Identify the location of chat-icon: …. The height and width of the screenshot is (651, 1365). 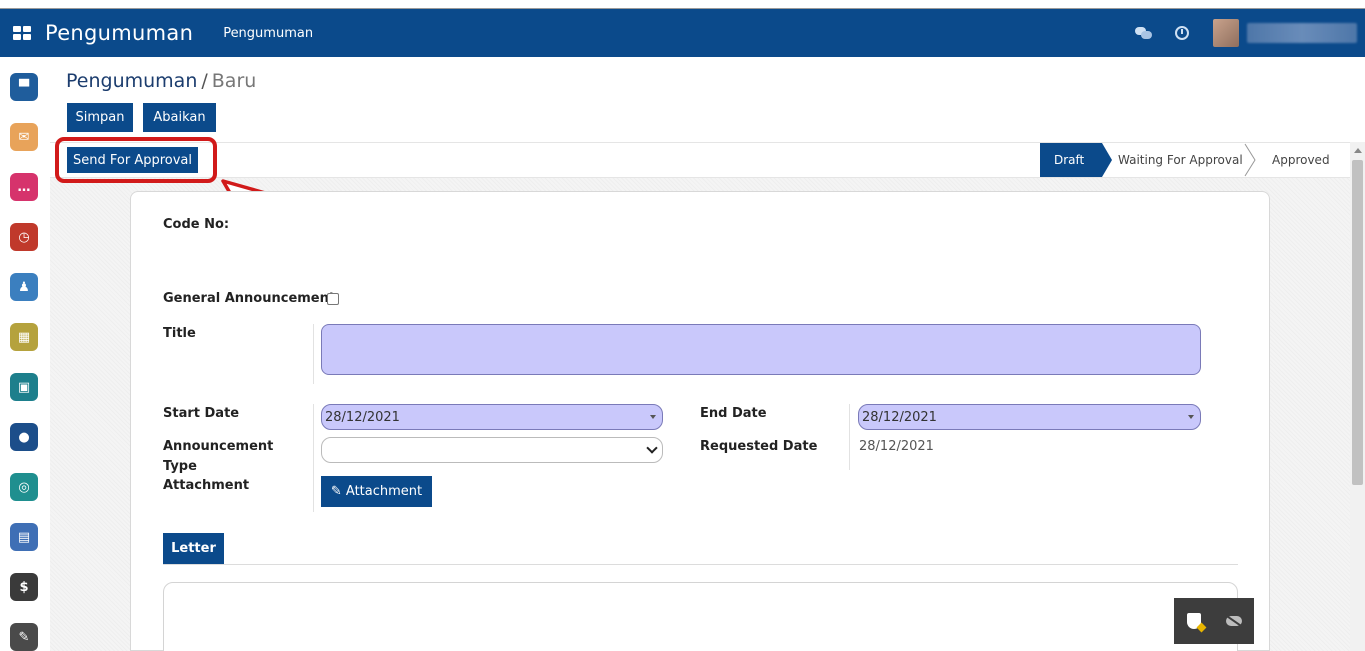
(24, 187).